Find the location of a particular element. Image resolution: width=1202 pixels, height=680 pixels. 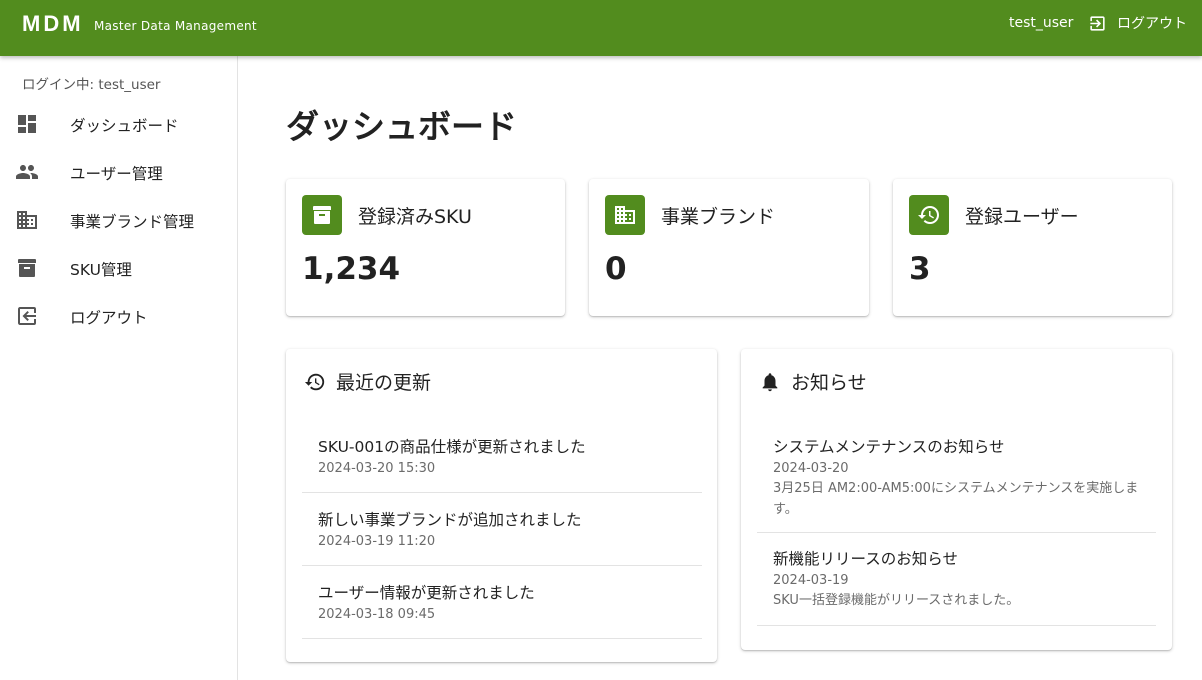

panel-header: 最近の更新 is located at coordinates (367, 381).